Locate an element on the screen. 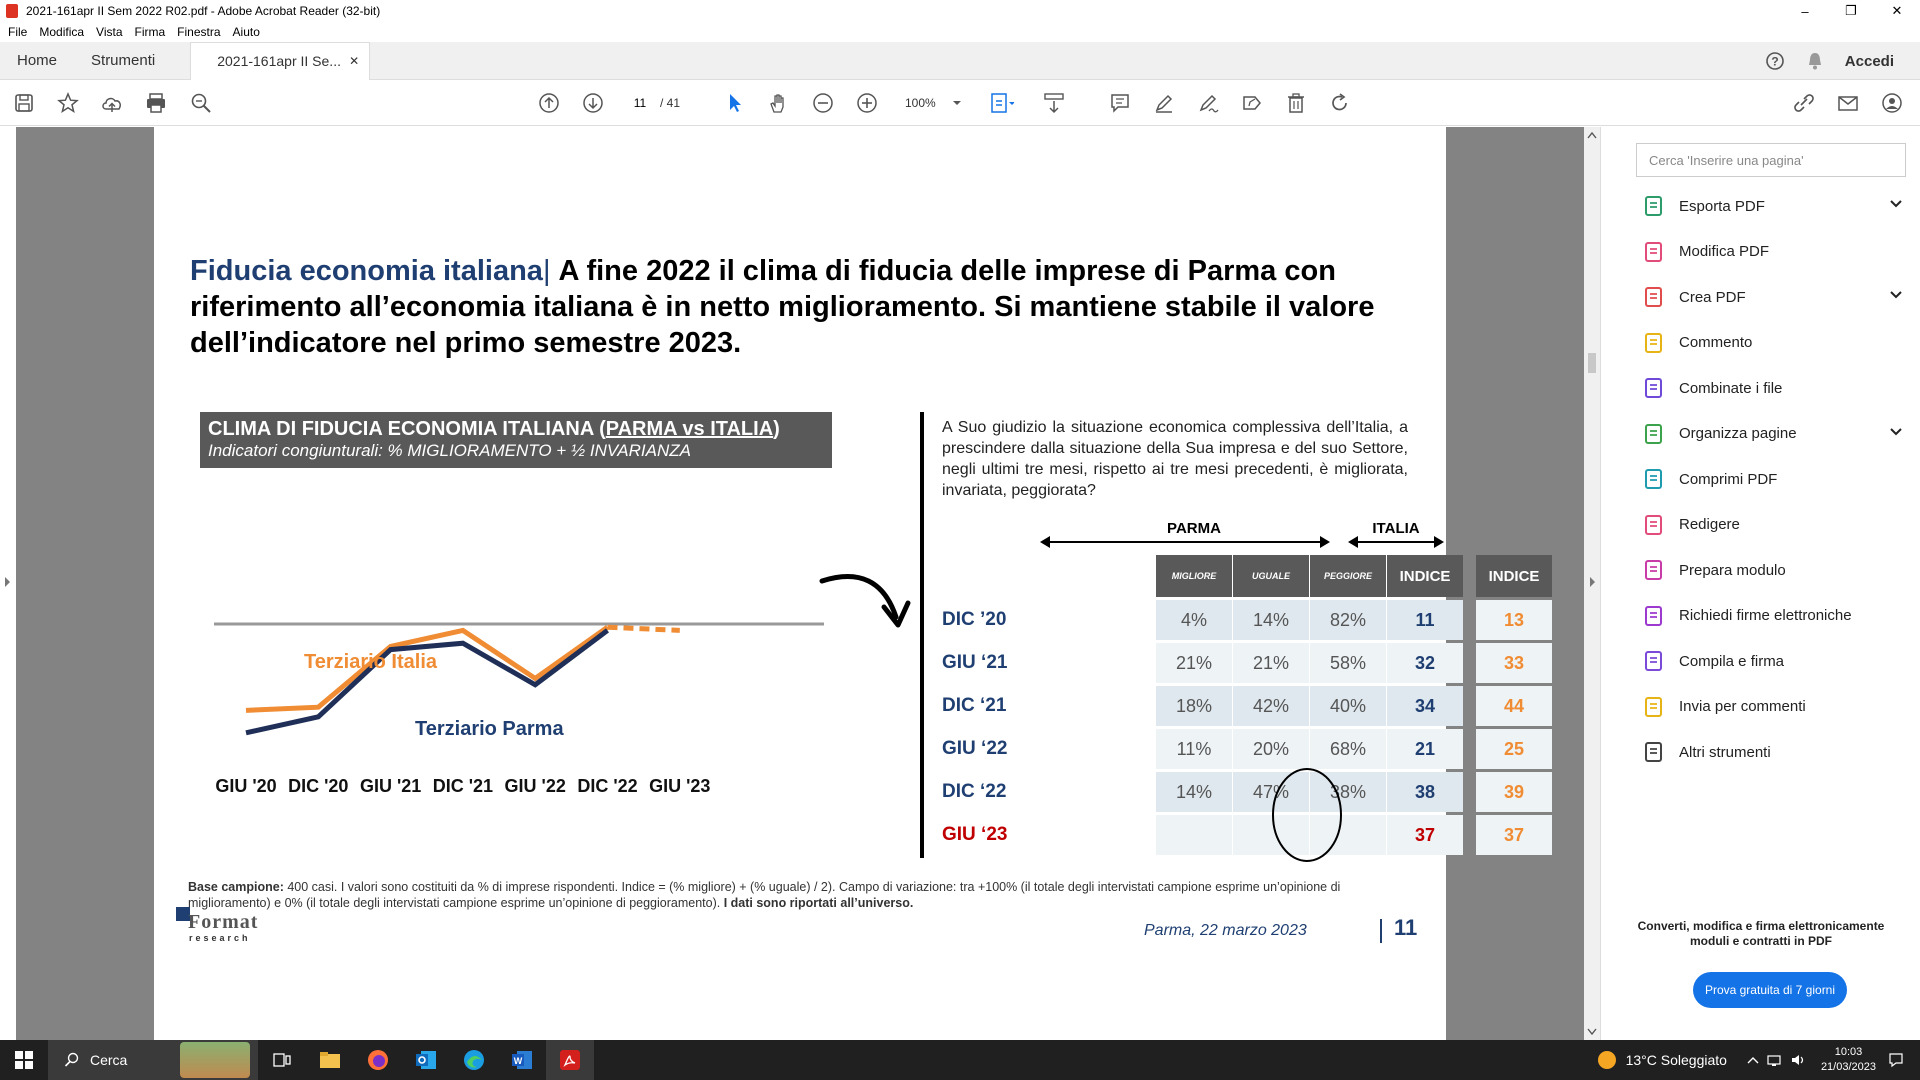 The width and height of the screenshot is (1920, 1080). clock: 10:03 21/03/2023 is located at coordinates (1848, 1060).